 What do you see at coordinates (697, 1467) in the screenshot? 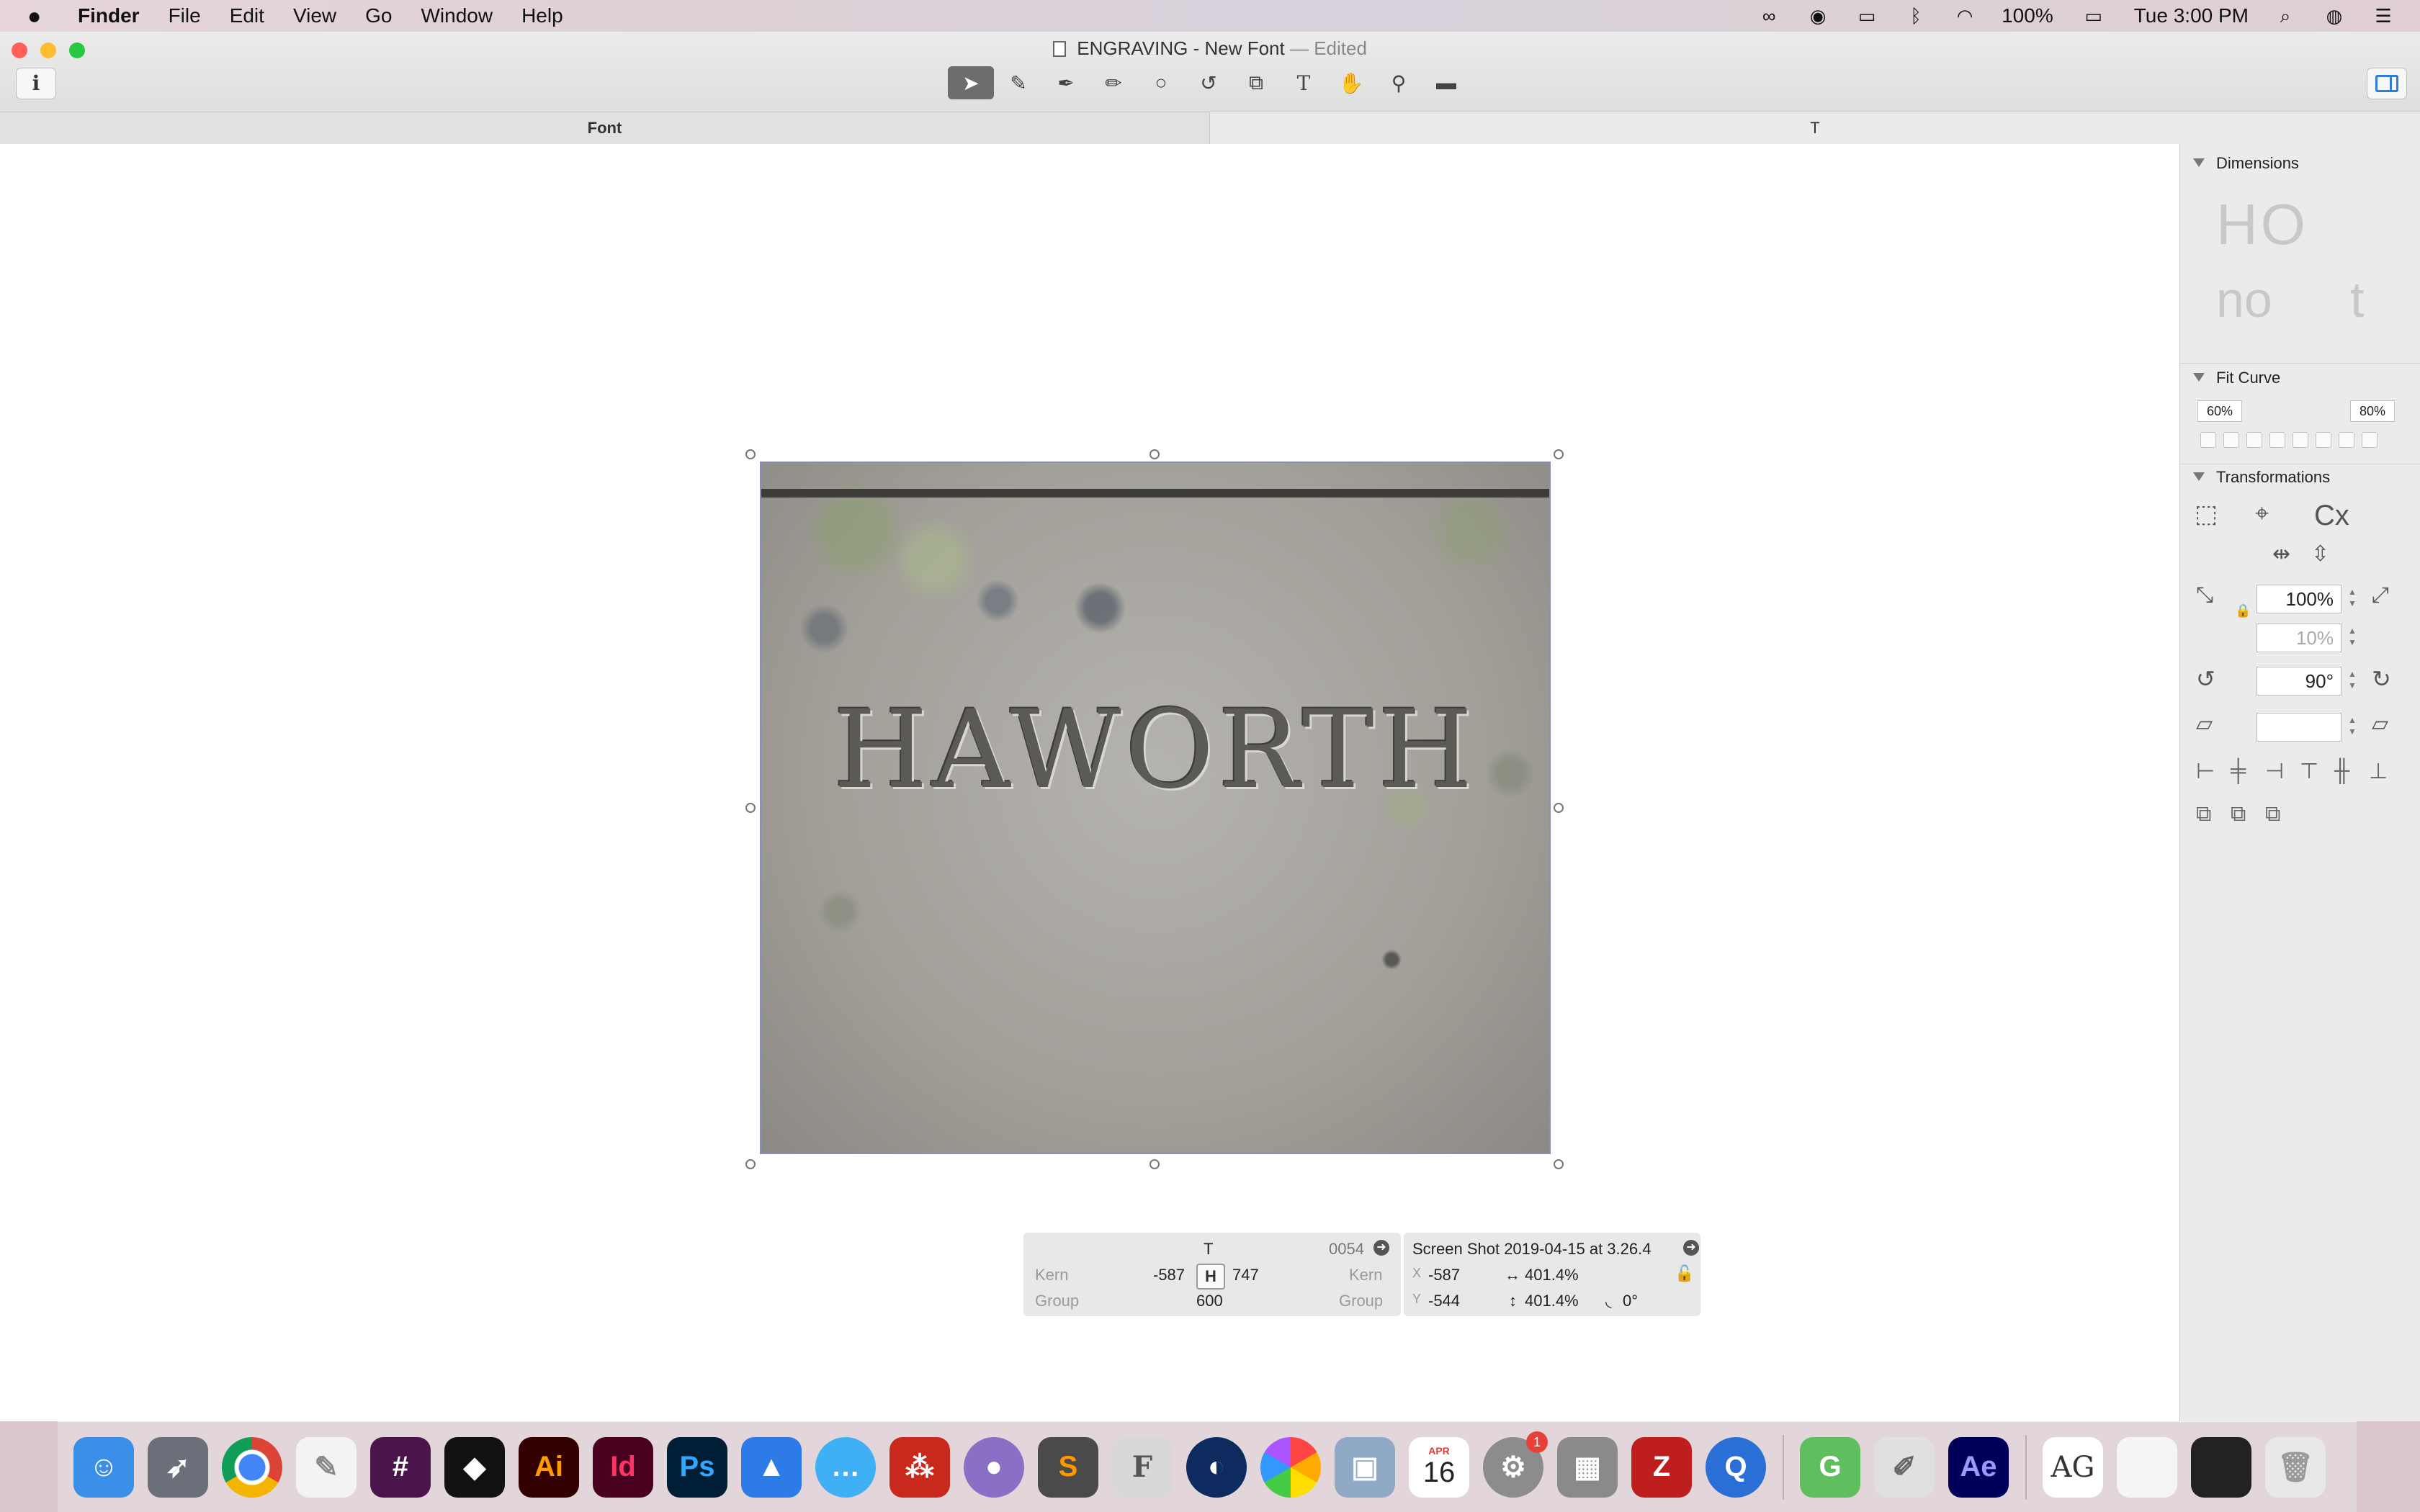
I see `photoshop-icon: Ps` at bounding box center [697, 1467].